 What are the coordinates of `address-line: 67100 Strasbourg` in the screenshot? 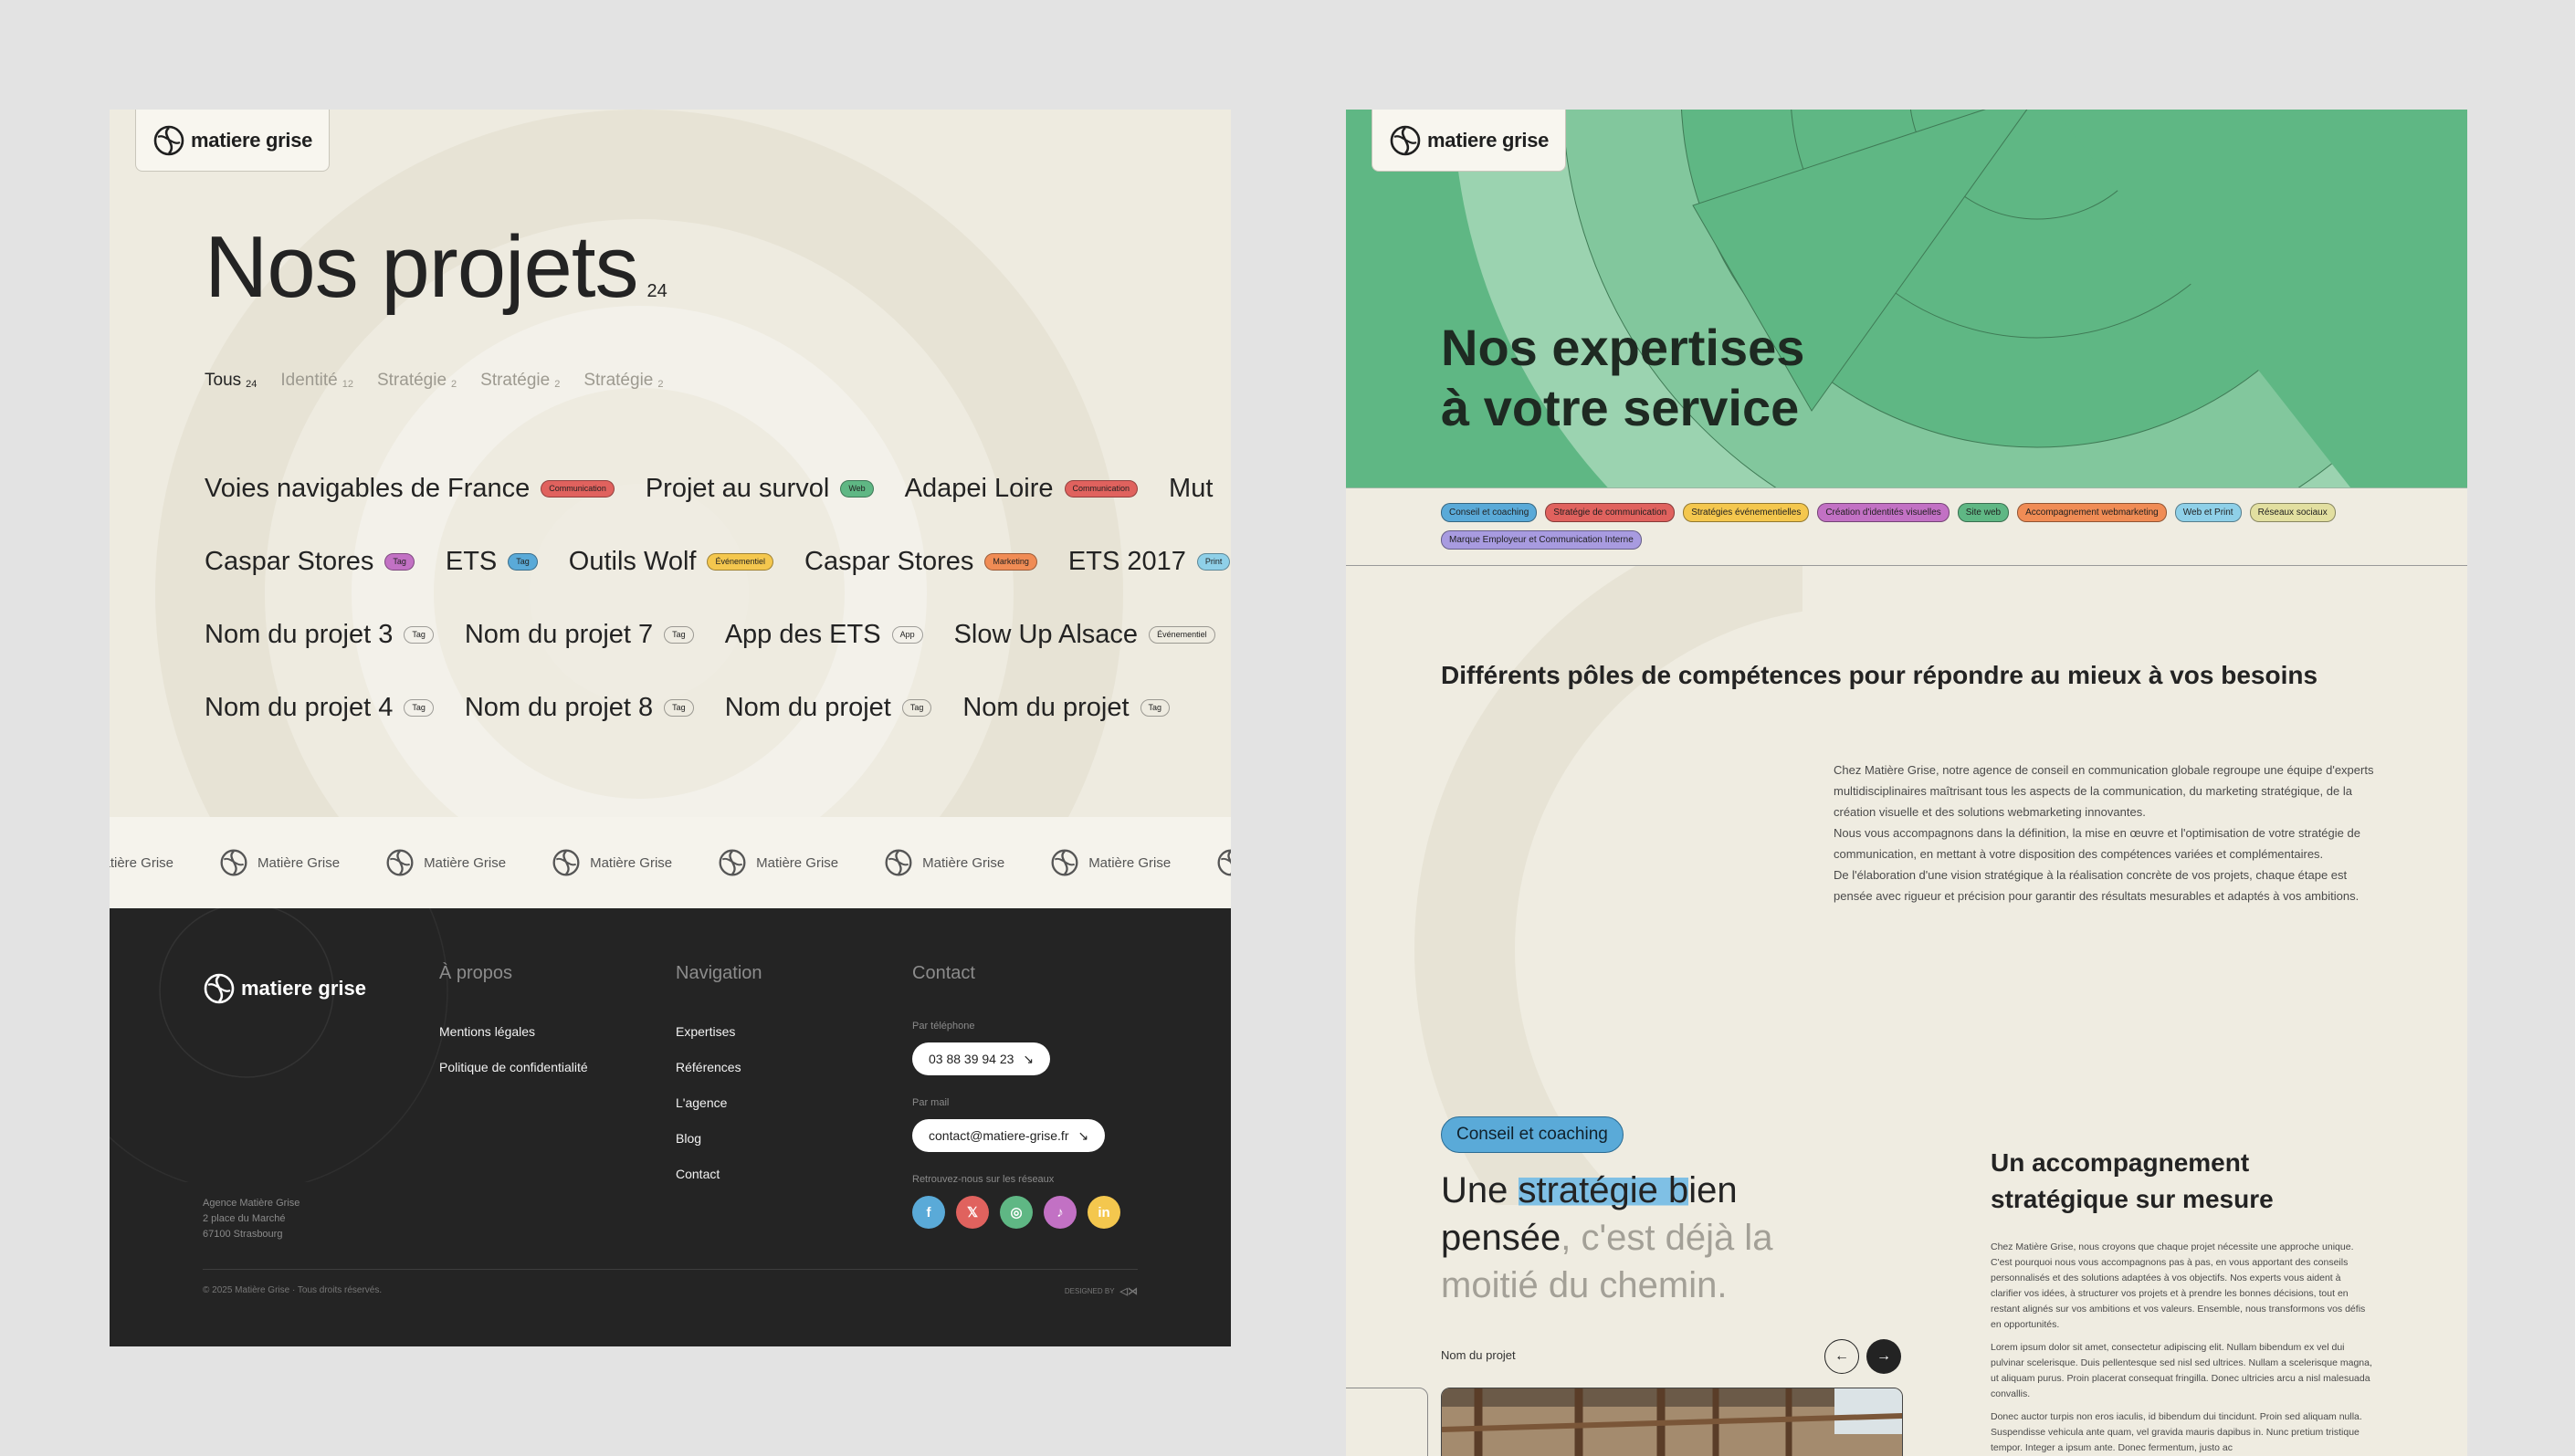 It's located at (243, 1234).